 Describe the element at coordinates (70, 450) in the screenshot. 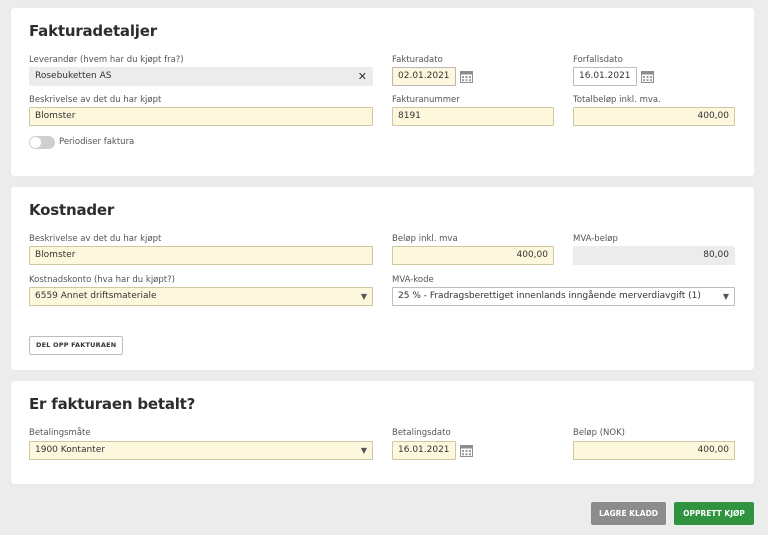

I see `payment-method-value: 1900 Kontanter` at that location.